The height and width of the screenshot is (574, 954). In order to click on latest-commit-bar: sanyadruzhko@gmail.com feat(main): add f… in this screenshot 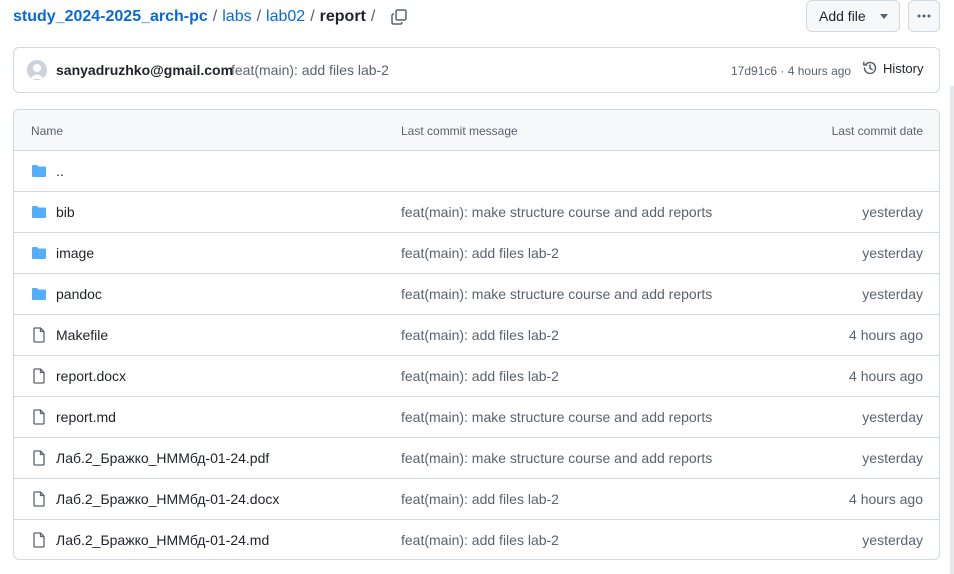, I will do `click(476, 70)`.